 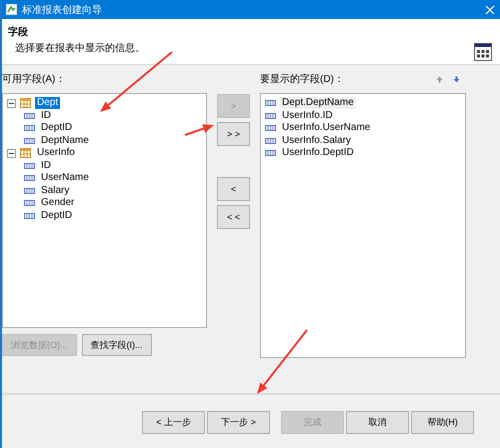 I want to click on move-up-icon, so click(x=439, y=79).